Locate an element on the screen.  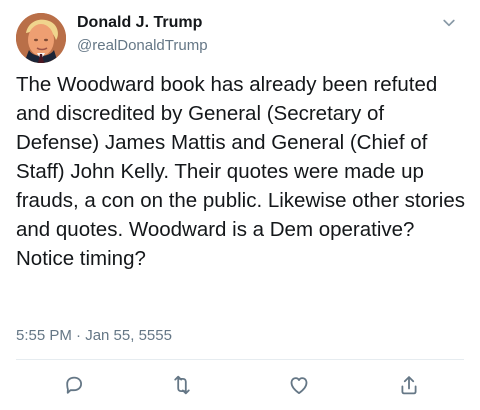
avatar is located at coordinates (41, 38).